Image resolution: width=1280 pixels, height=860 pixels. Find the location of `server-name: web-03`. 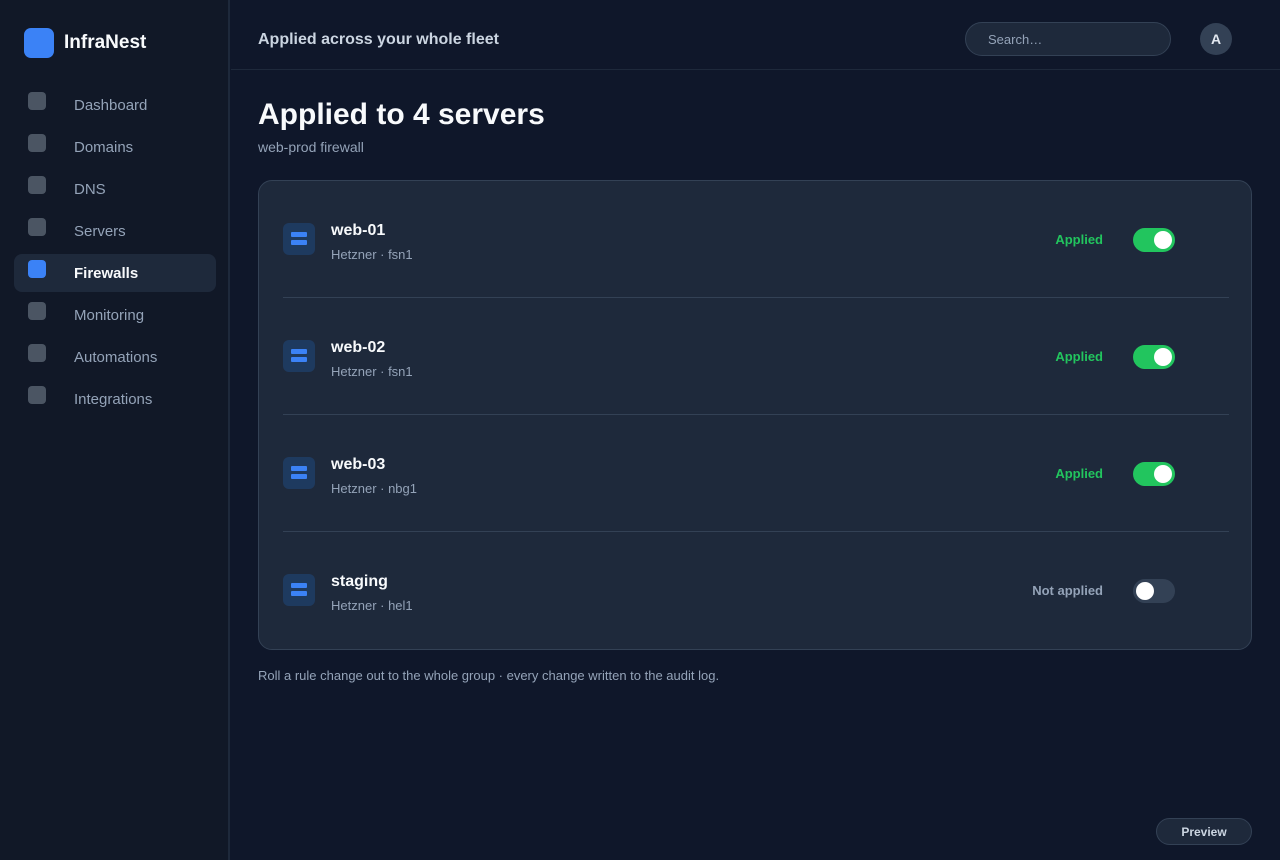

server-name: web-03 is located at coordinates (358, 464).